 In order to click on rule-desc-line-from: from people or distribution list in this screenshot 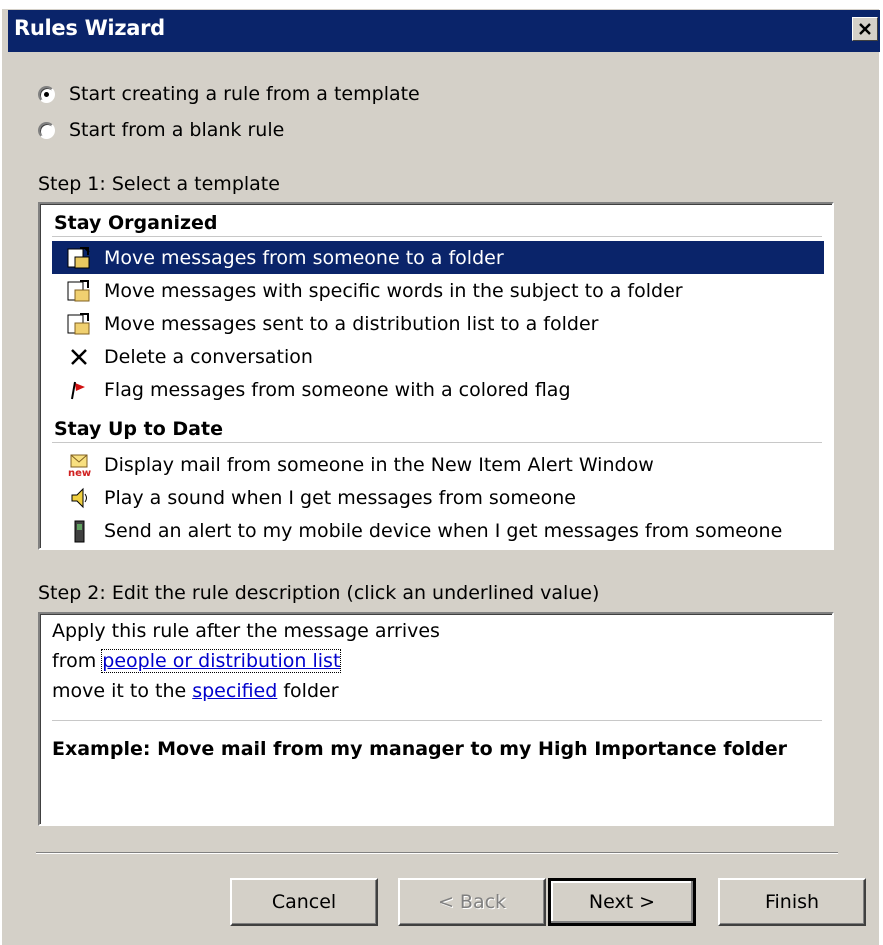, I will do `click(197, 661)`.